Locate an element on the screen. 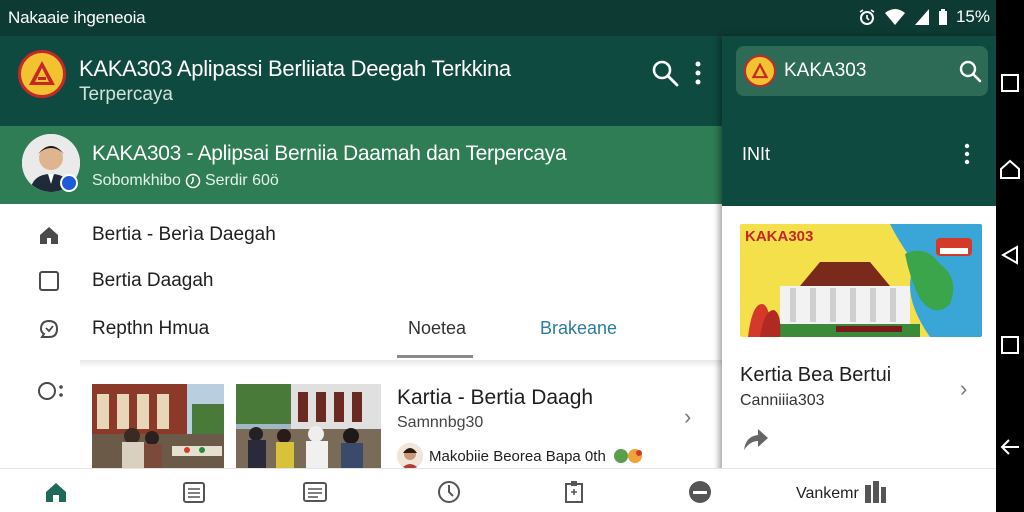  signal-icon is located at coordinates (921, 17).